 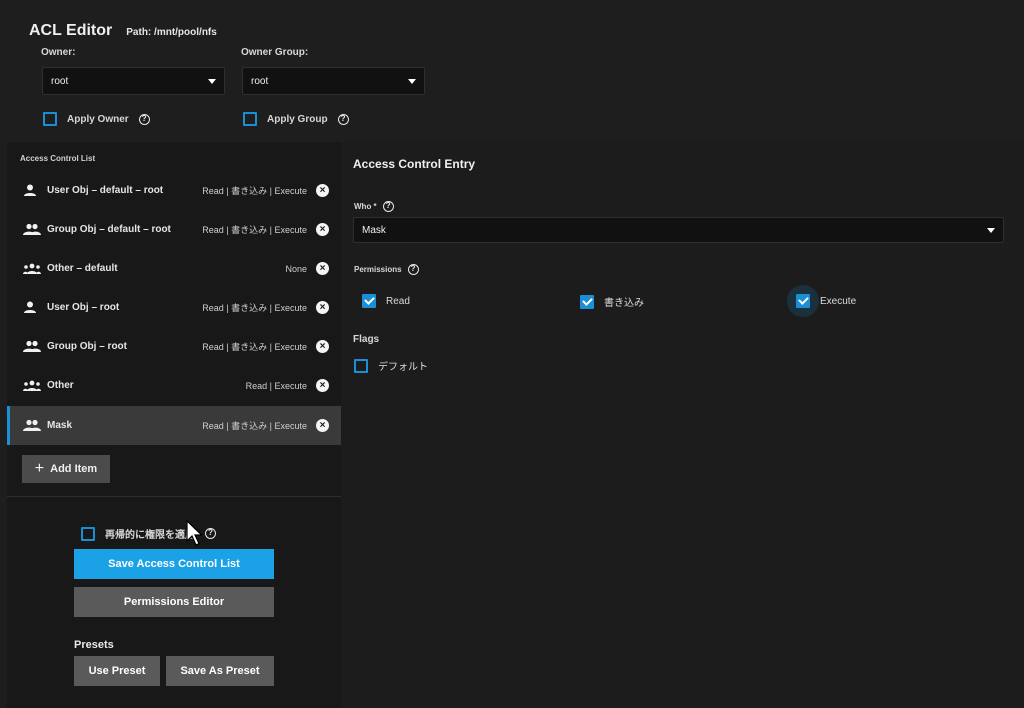 I want to click on permission-execute: Execute, so click(x=822, y=301).